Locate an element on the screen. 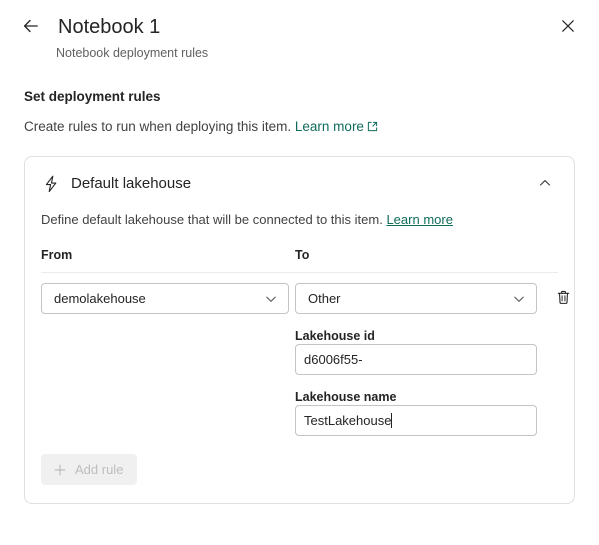 The image size is (599, 545). from-label: From is located at coordinates (57, 255).